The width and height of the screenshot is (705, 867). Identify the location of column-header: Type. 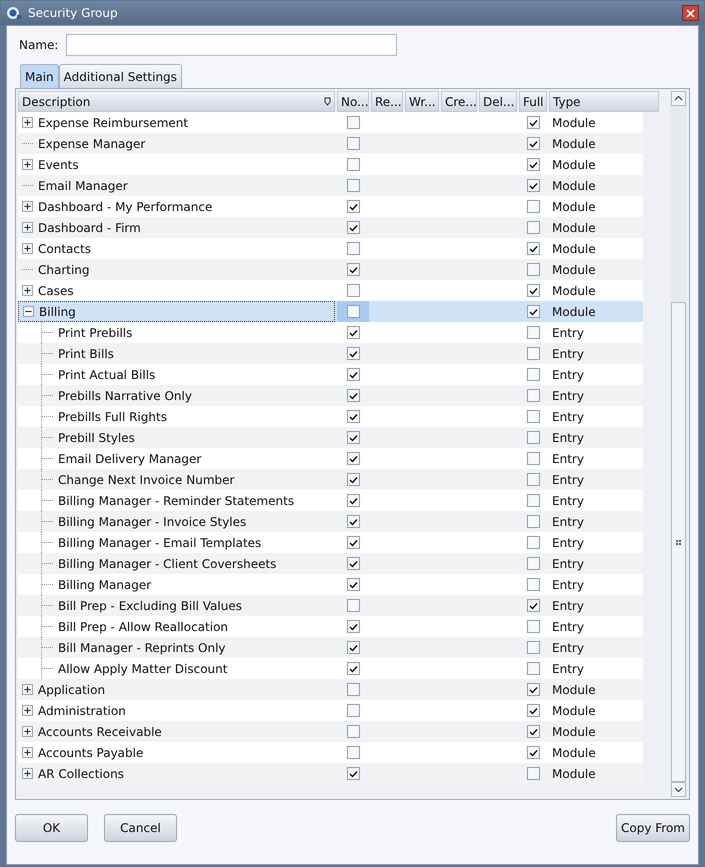
(604, 101).